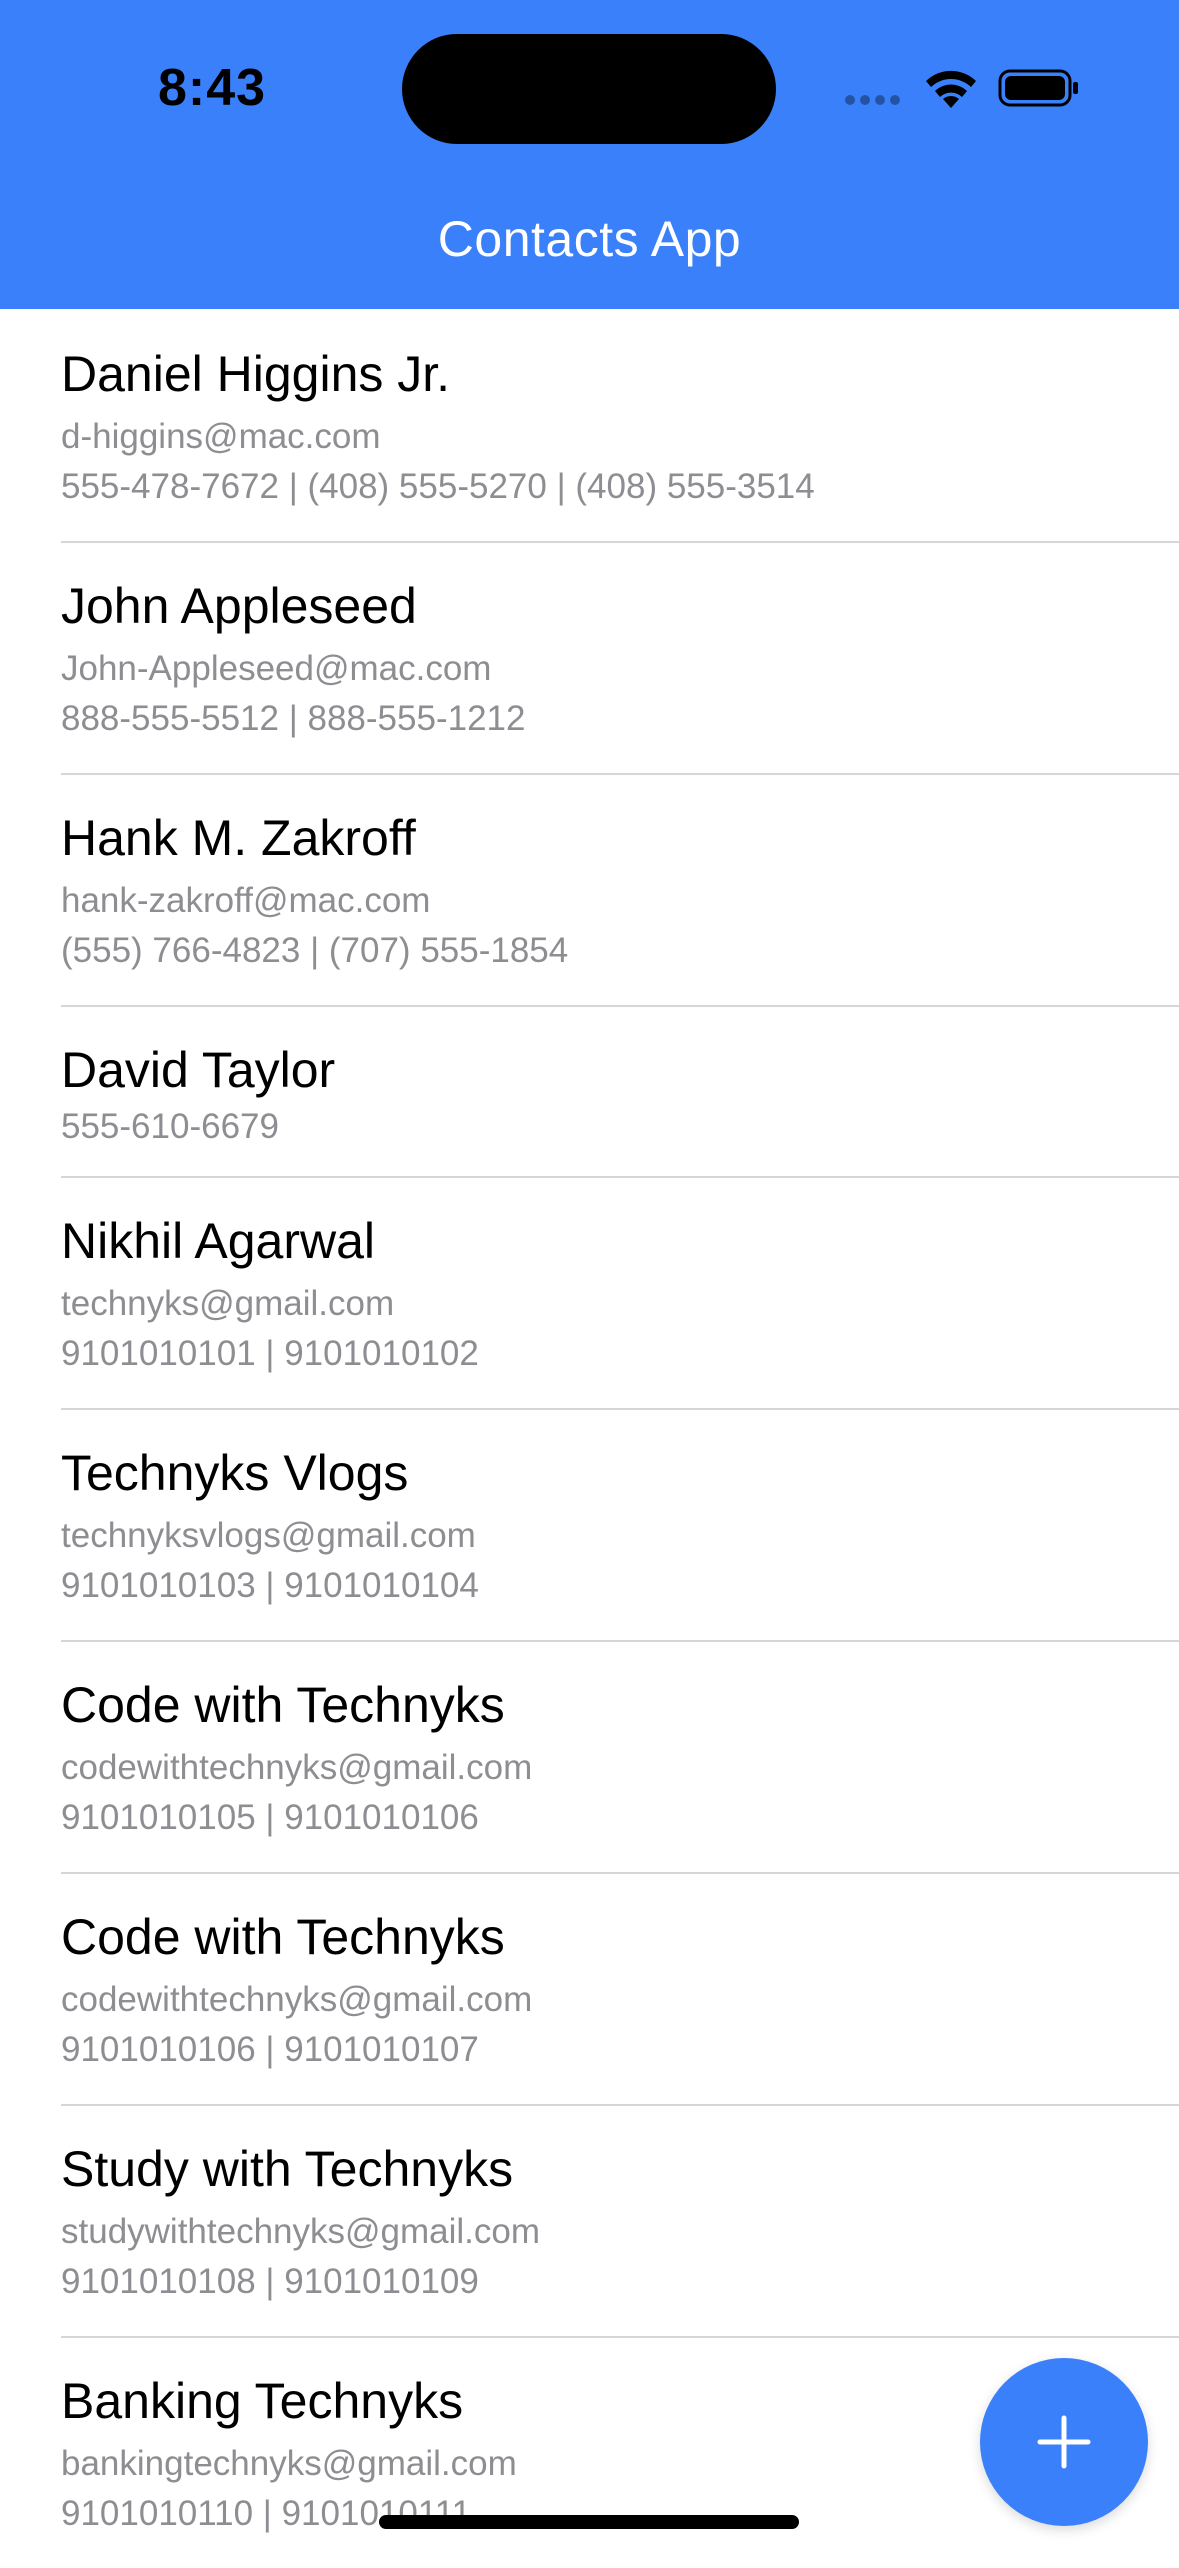  Describe the element at coordinates (589, 154) in the screenshot. I see `nav-header: 8:43 Contacts App` at that location.